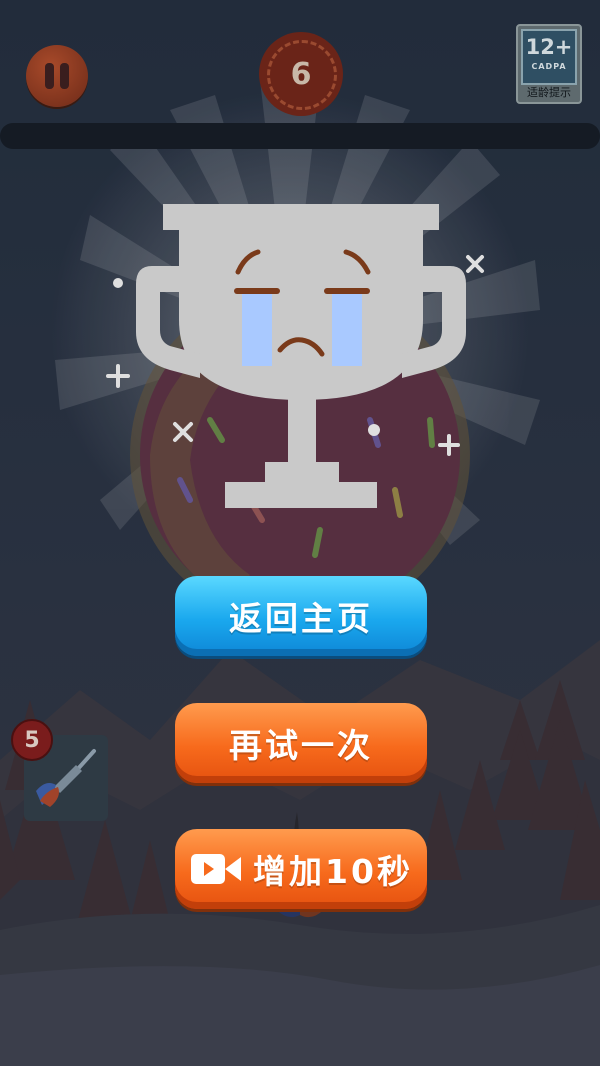 This screenshot has width=600, height=1066. I want to click on pause-icon, so click(49, 76).